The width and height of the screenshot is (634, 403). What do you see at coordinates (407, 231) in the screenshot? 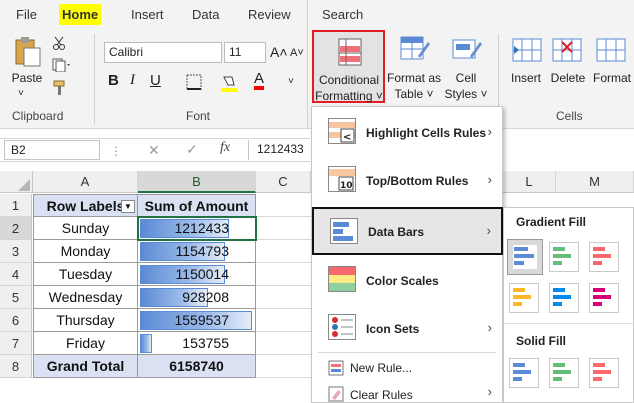
I see `menu-item-data-bars: Data Bars ›` at bounding box center [407, 231].